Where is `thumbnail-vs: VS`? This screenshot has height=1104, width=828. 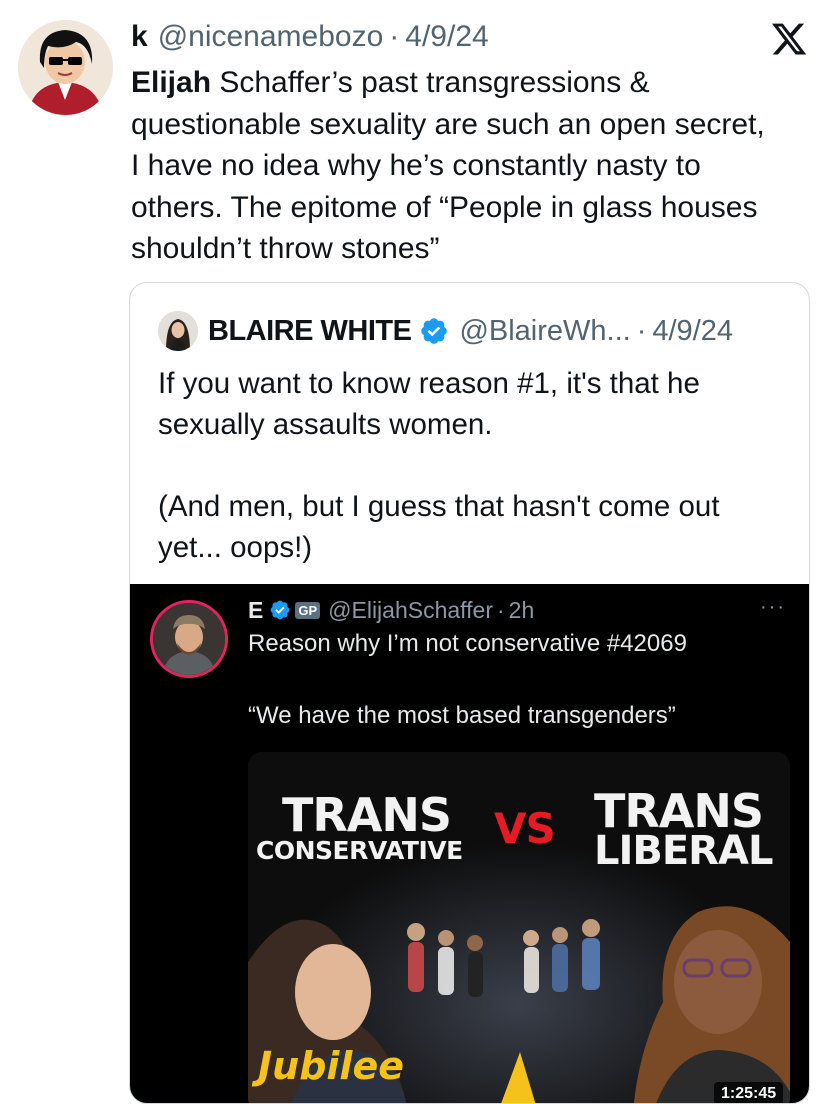
thumbnail-vs: VS is located at coordinates (525, 828).